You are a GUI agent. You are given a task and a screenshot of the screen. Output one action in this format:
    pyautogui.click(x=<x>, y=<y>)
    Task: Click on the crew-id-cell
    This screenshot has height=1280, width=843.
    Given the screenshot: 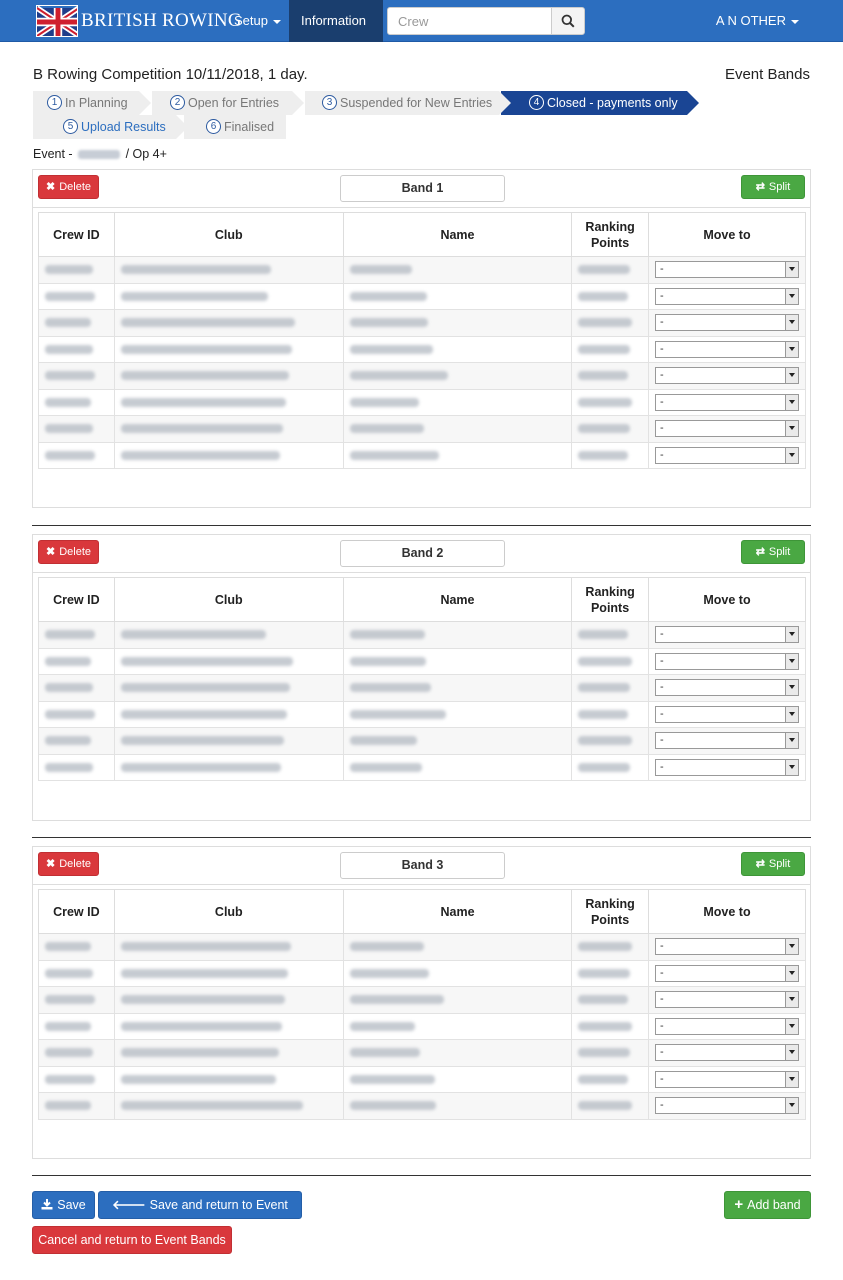 What is the action you would take?
    pyautogui.click(x=76, y=1106)
    